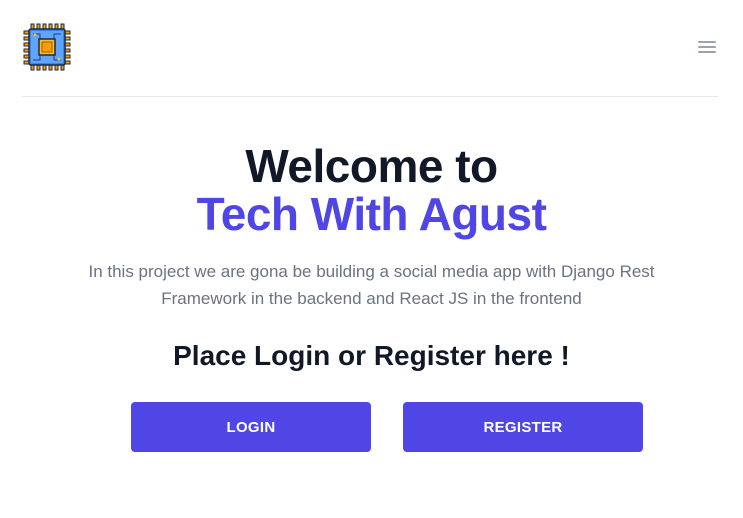 The height and width of the screenshot is (518, 743). Describe the element at coordinates (251, 427) in the screenshot. I see `login-button: LOGIN` at that location.